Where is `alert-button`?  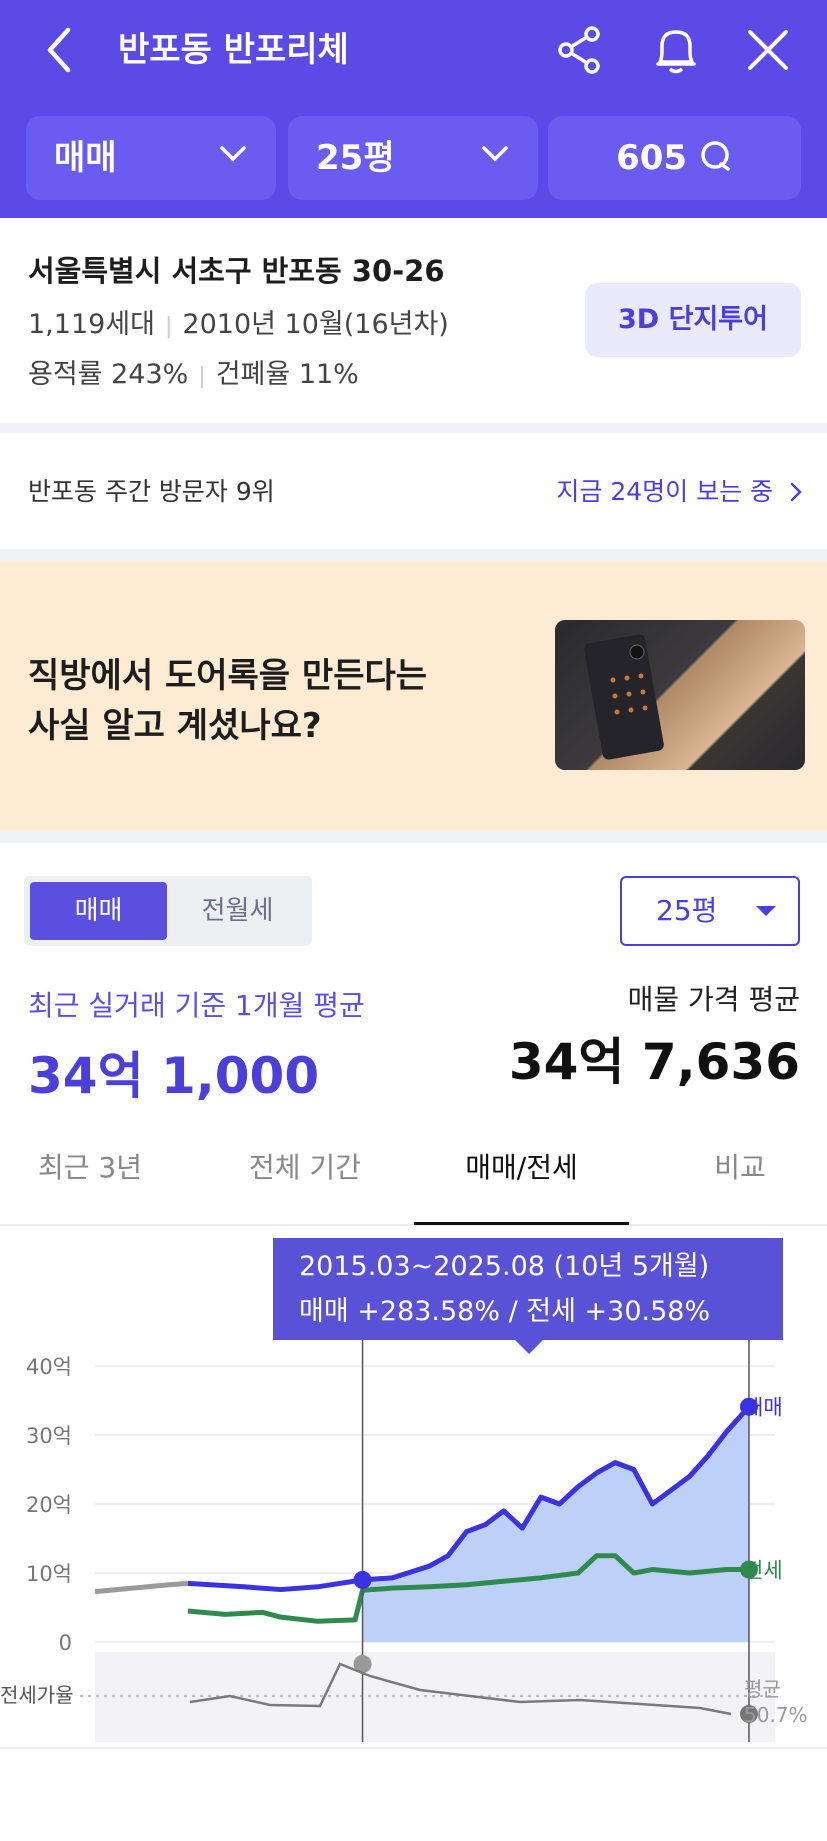 alert-button is located at coordinates (676, 50).